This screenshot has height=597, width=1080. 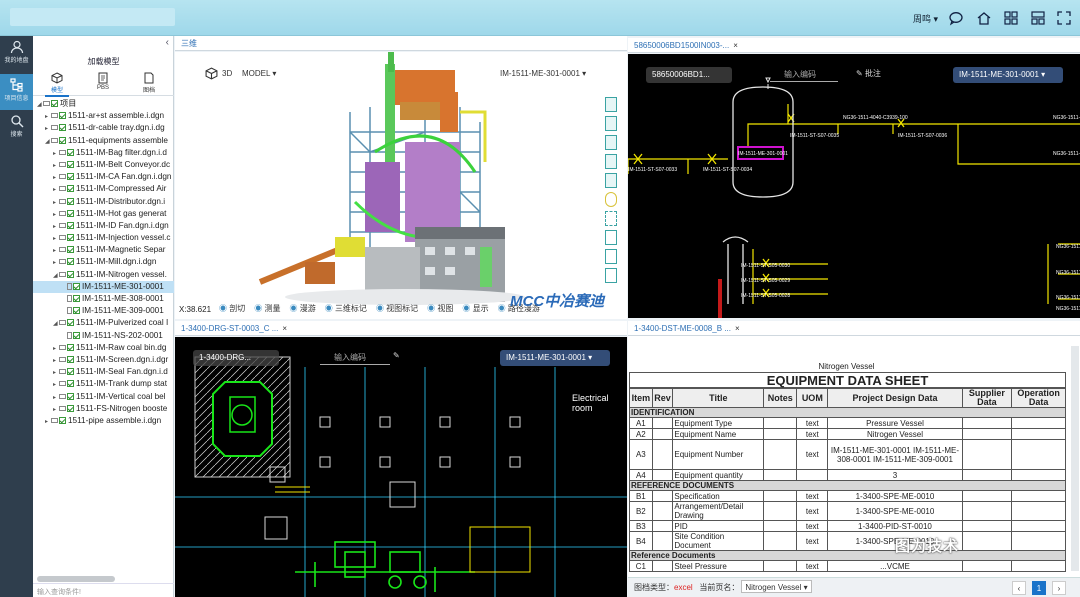 What do you see at coordinates (765, 266) in the screenshot?
I see `pid-tag-label: IM-1511-ST-S05-0030` at bounding box center [765, 266].